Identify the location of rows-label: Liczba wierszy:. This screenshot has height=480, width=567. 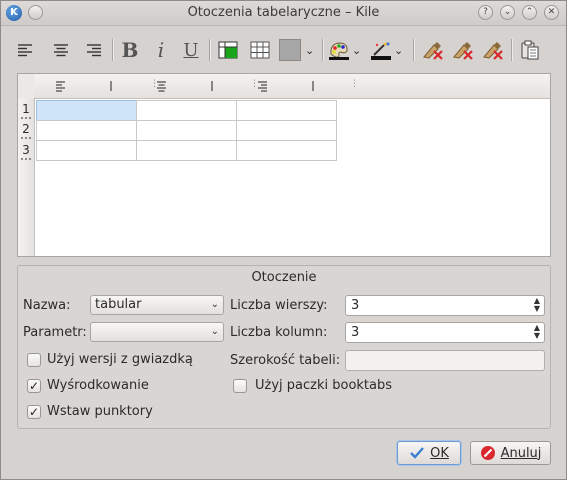
(279, 305).